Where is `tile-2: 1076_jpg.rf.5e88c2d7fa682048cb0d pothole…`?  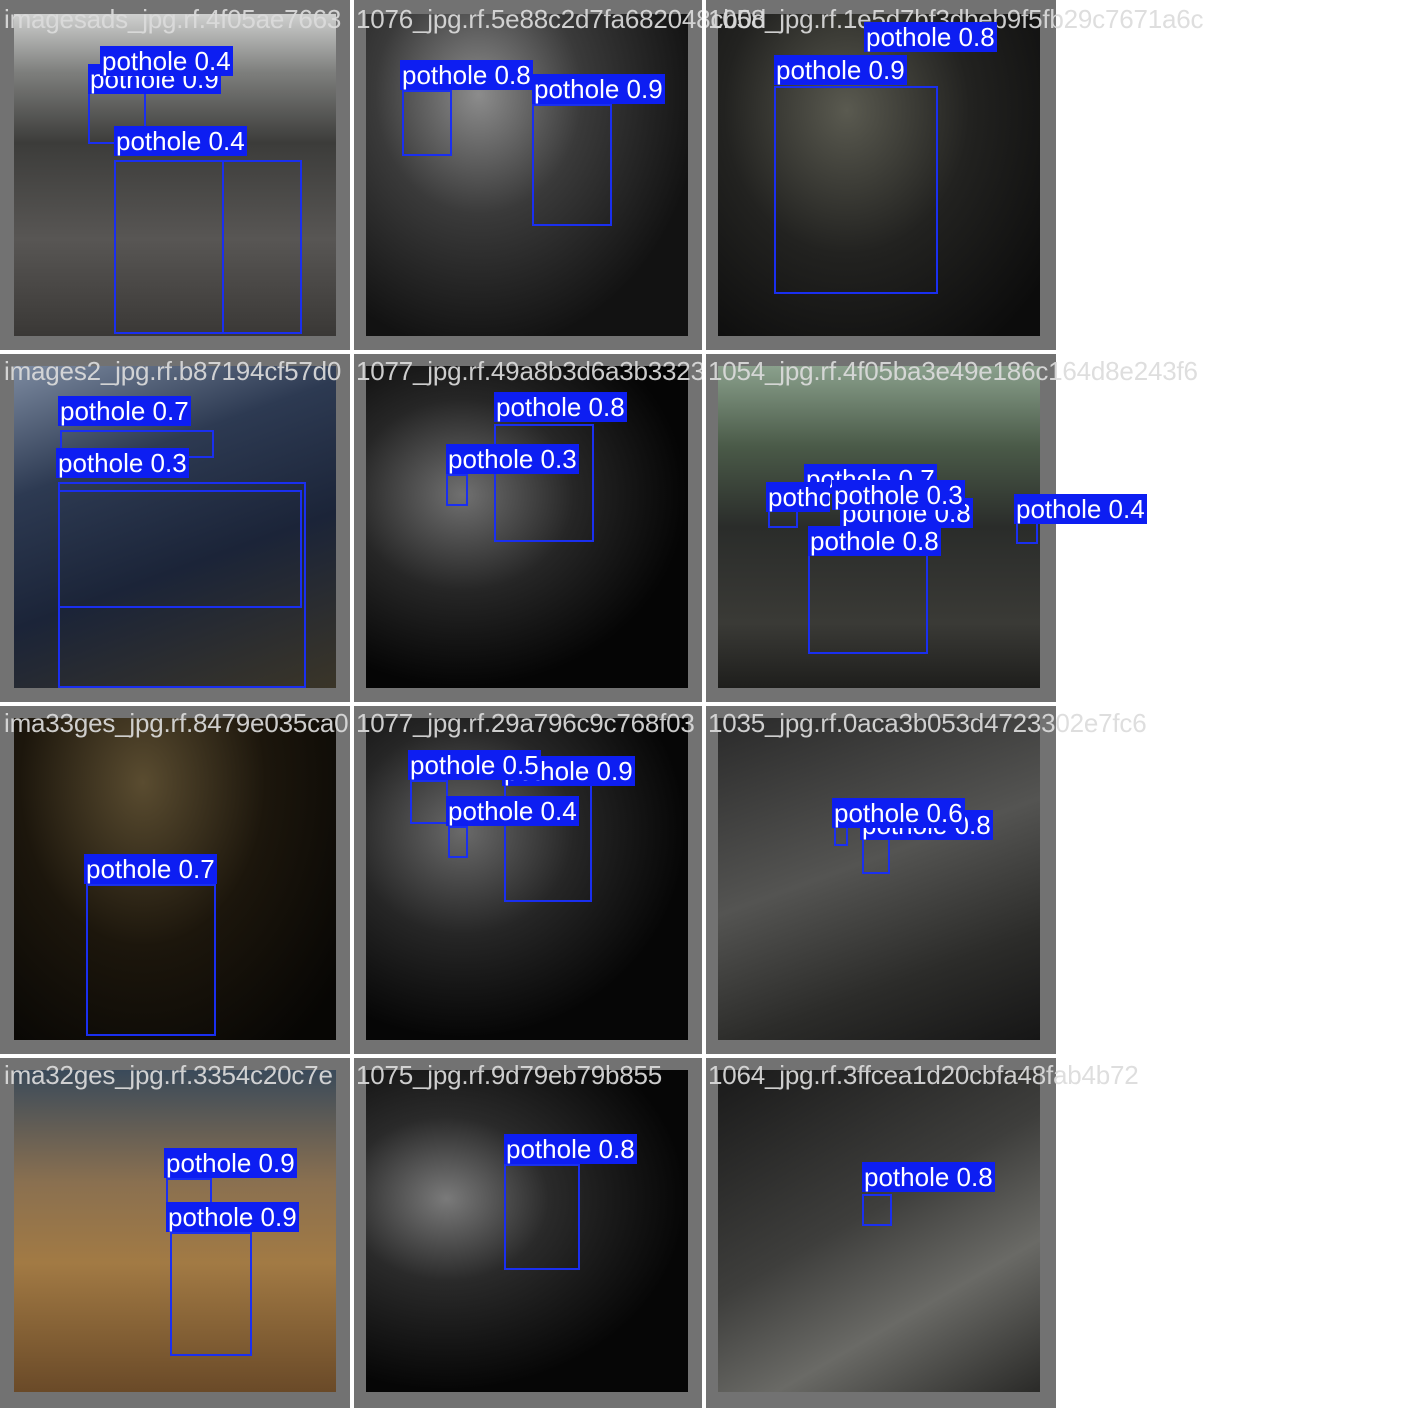
tile-2: 1076_jpg.rf.5e88c2d7fa682048cb0d pothole… is located at coordinates (559, 176).